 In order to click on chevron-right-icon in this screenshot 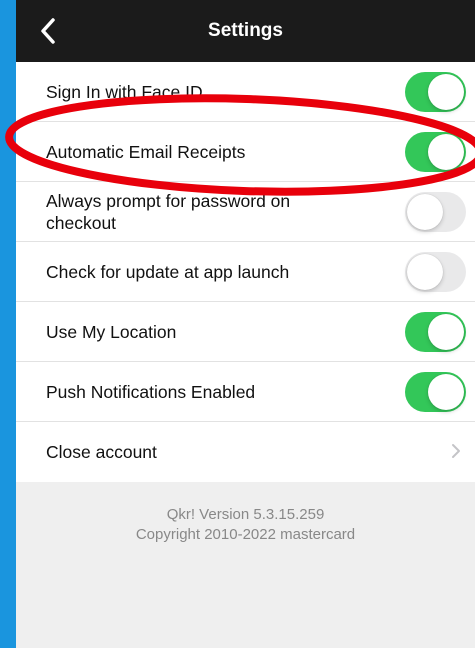, I will do `click(456, 451)`.